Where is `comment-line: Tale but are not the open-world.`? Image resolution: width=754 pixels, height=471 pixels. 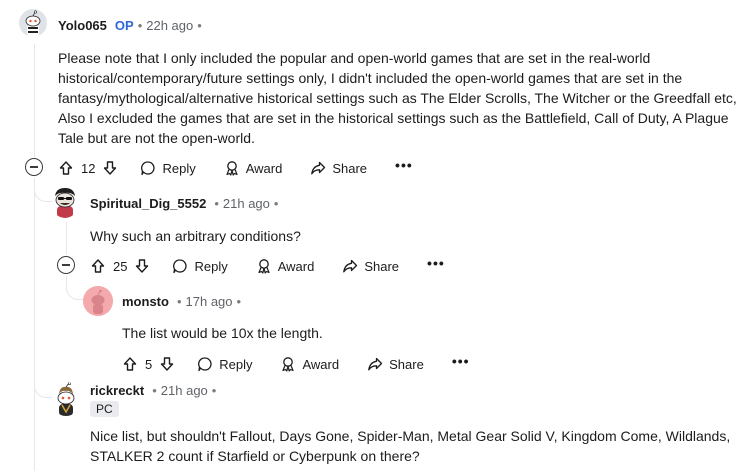 comment-line: Tale but are not the open-world. is located at coordinates (156, 138).